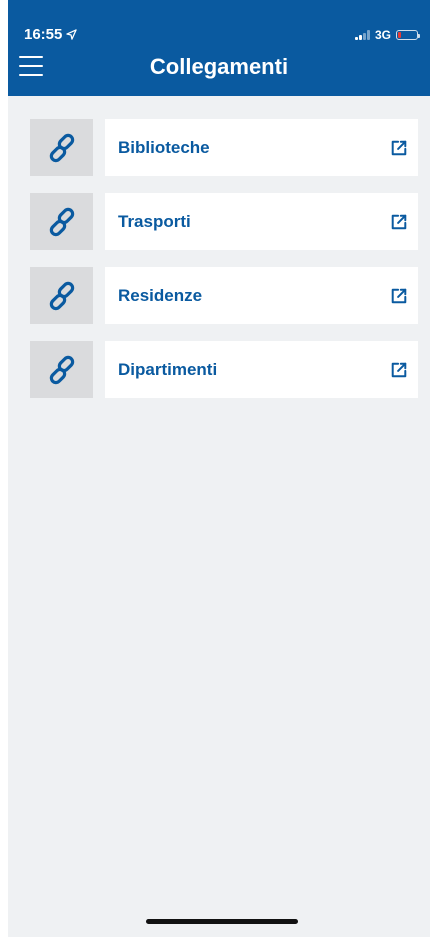  I want to click on list-item-dipartimenti: Dipartimenti, so click(224, 369).